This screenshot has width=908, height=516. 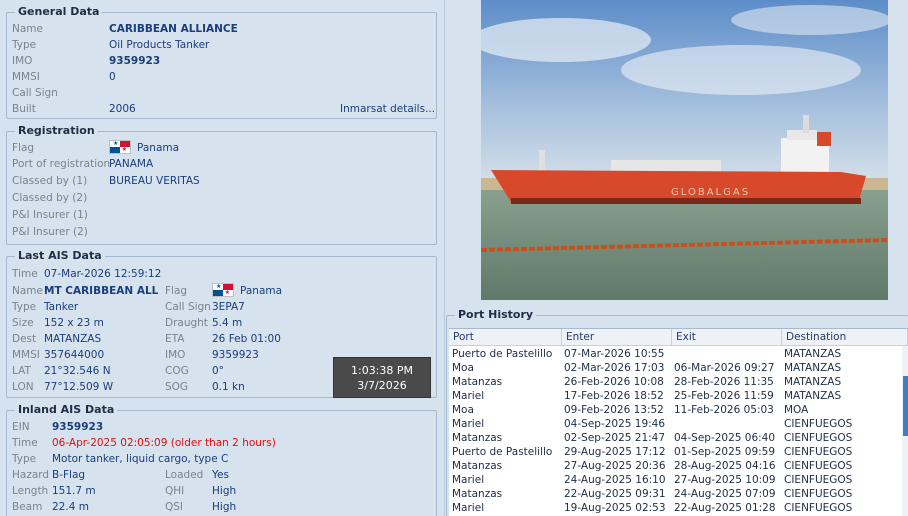 I want to click on cell-enter: 09-Feb-2026 13:52, so click(x=614, y=410).